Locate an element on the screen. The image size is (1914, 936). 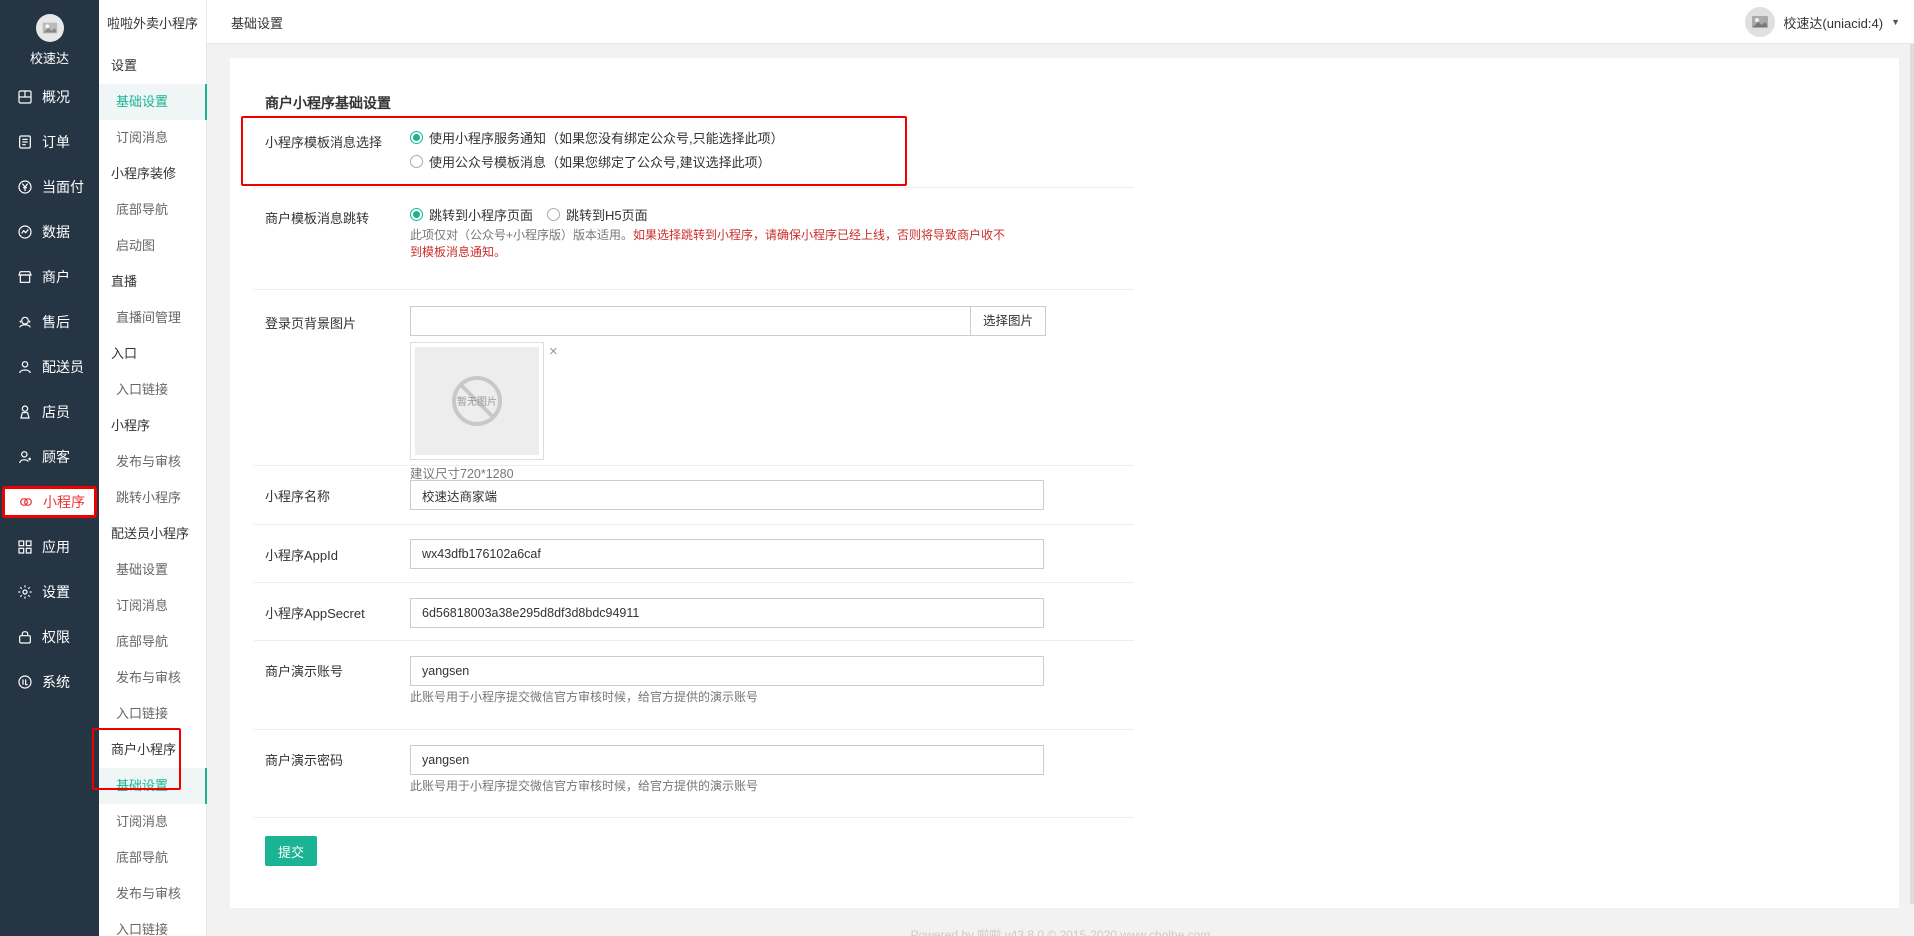
subnav-item: 直播间管理 is located at coordinates (153, 318).